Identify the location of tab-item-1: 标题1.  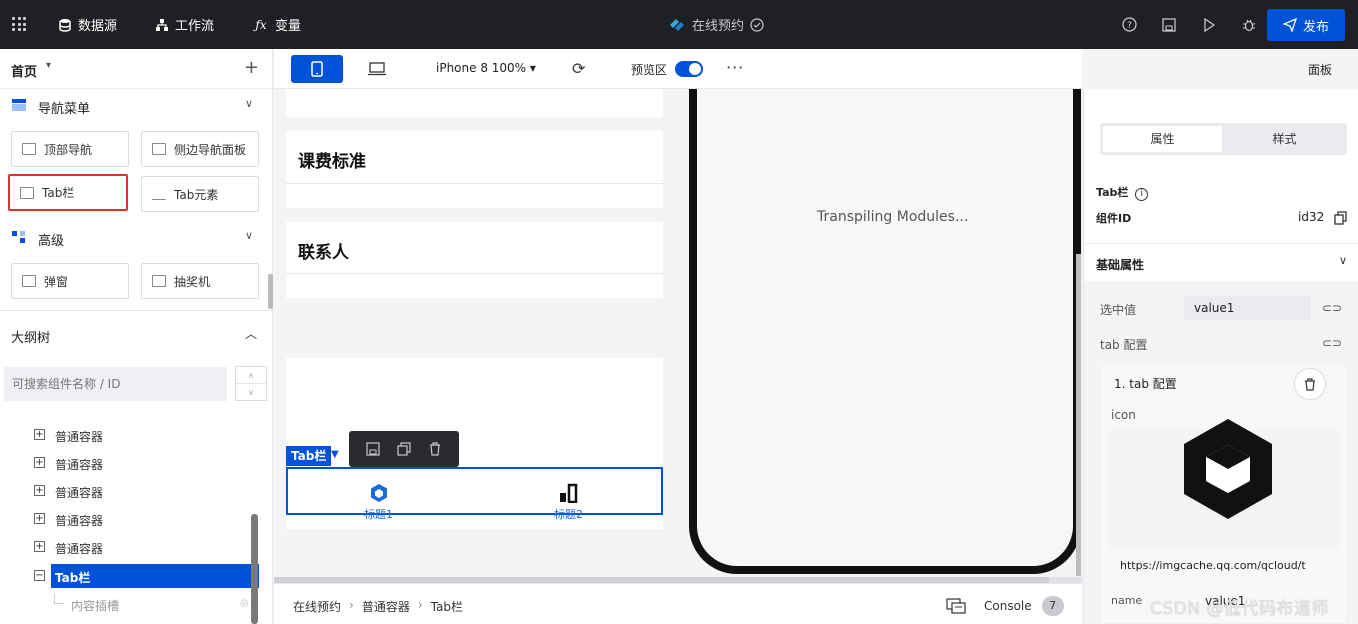
(378, 502).